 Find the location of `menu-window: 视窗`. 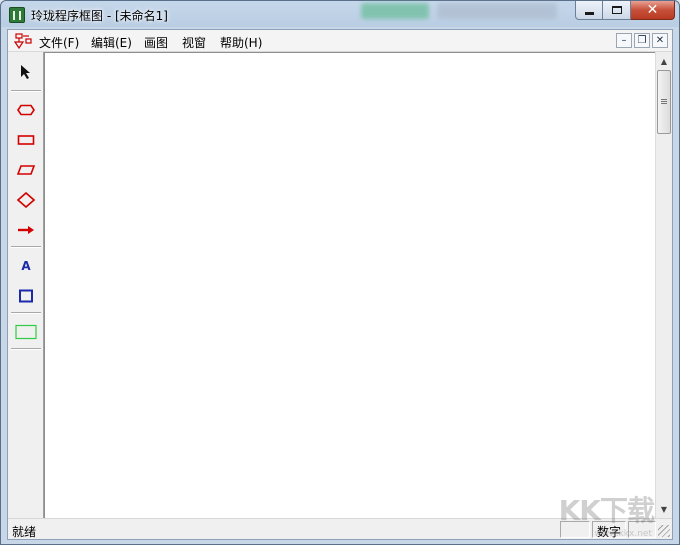

menu-window: 视窗 is located at coordinates (194, 42).